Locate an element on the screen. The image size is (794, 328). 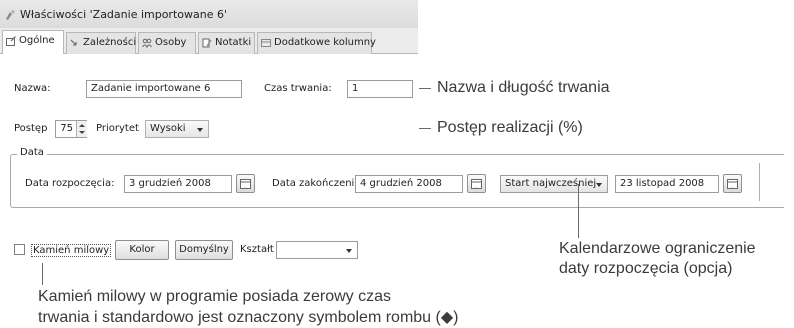
start-date-label: Data rozpoczęcia: is located at coordinates (70, 183).